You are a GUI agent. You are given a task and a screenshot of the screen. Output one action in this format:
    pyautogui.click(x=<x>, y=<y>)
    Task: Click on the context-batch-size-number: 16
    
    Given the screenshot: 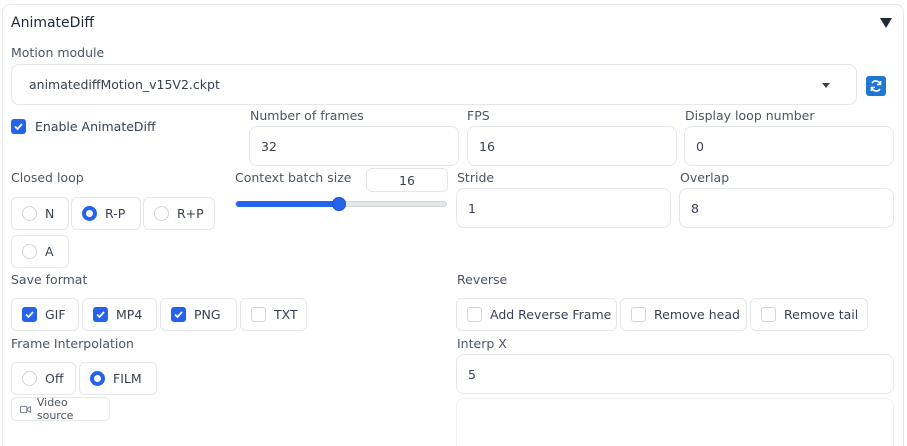 What is the action you would take?
    pyautogui.click(x=407, y=180)
    